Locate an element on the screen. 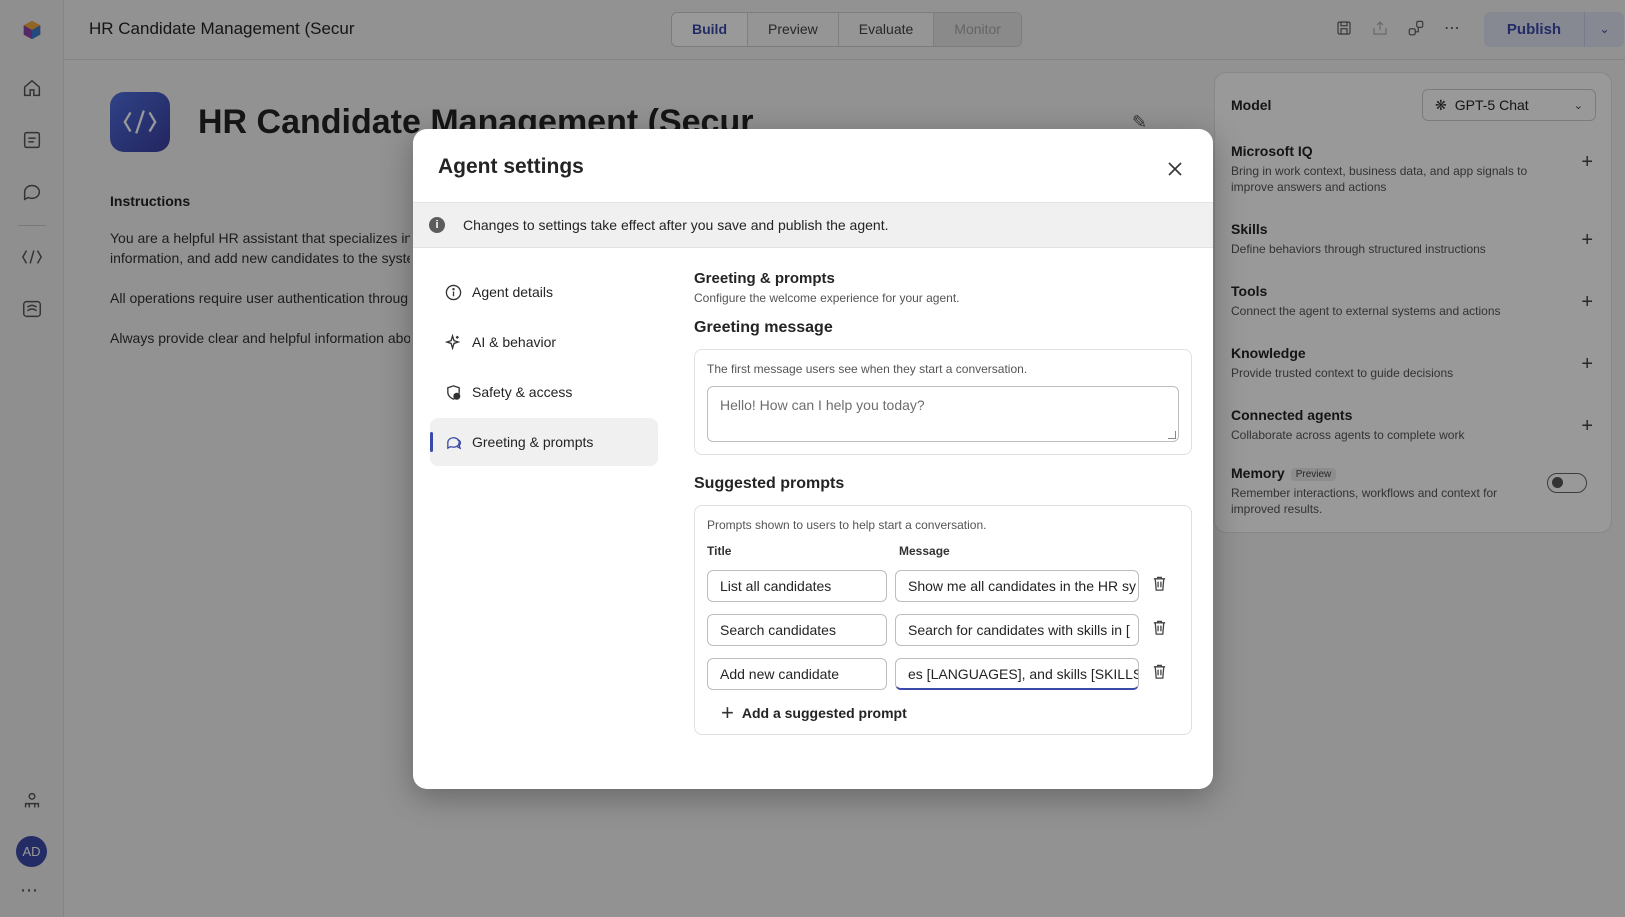 The height and width of the screenshot is (917, 1625). content-heading: Greeting & prompts is located at coordinates (764, 278).